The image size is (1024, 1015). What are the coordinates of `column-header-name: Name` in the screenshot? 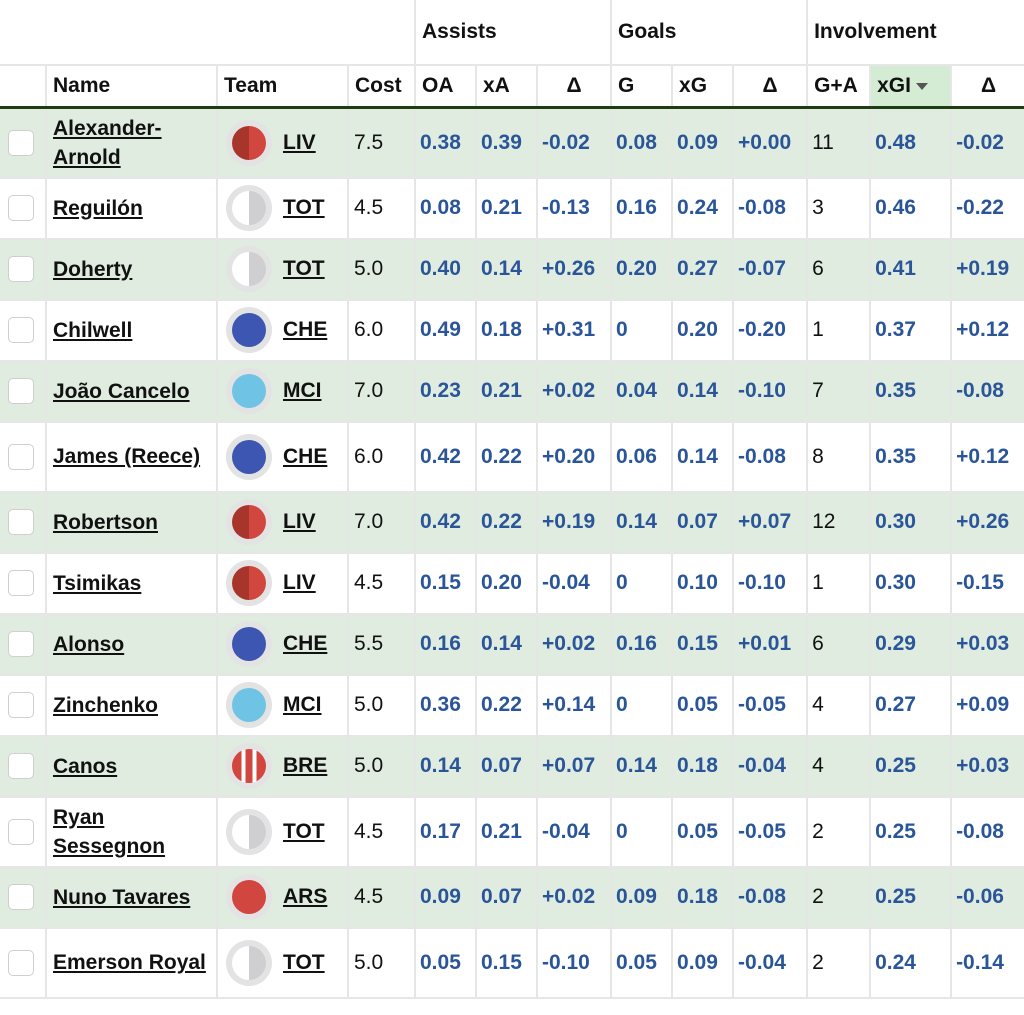 It's located at (131, 86).